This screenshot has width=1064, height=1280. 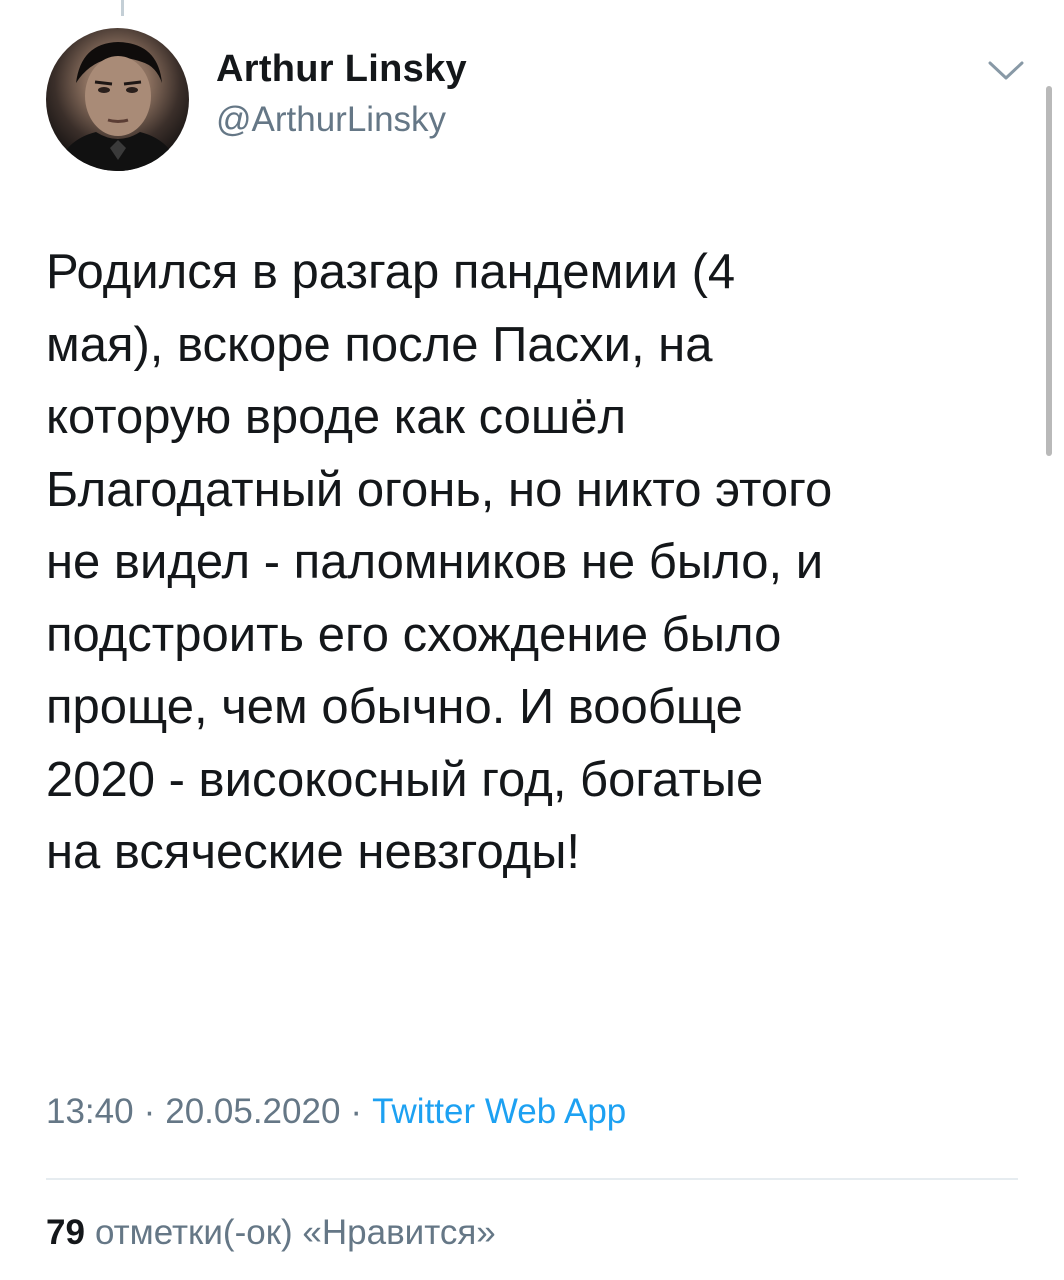 I want to click on scrollbar, so click(x=1049, y=271).